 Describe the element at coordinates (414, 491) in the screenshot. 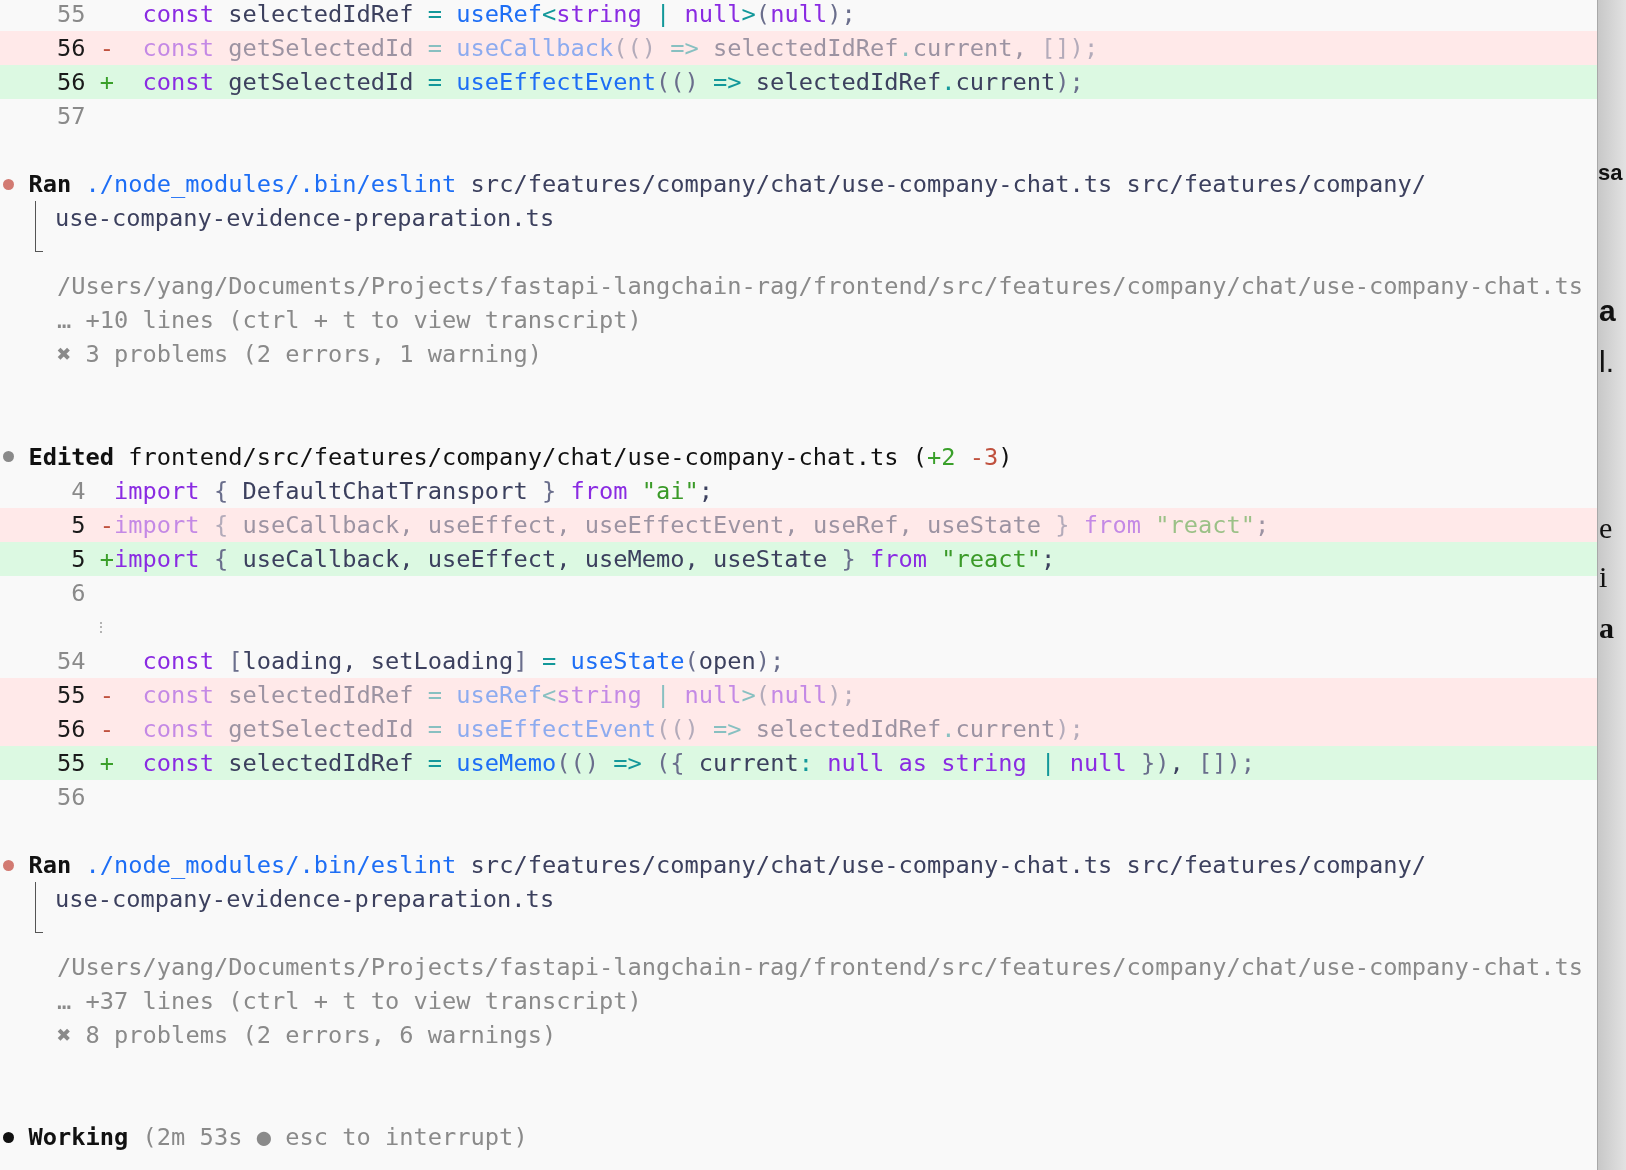

I see `code-text: import { DefaultChatTransport } from "ai";` at that location.